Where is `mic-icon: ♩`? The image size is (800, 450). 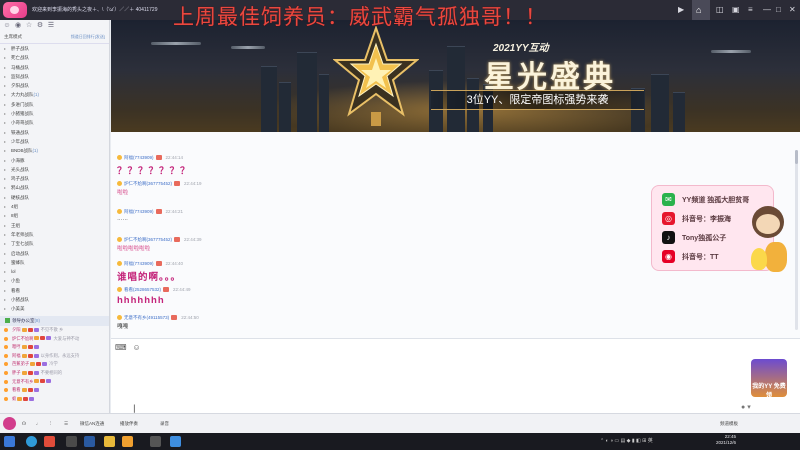
mic-icon: ♩ is located at coordinates (38, 423).